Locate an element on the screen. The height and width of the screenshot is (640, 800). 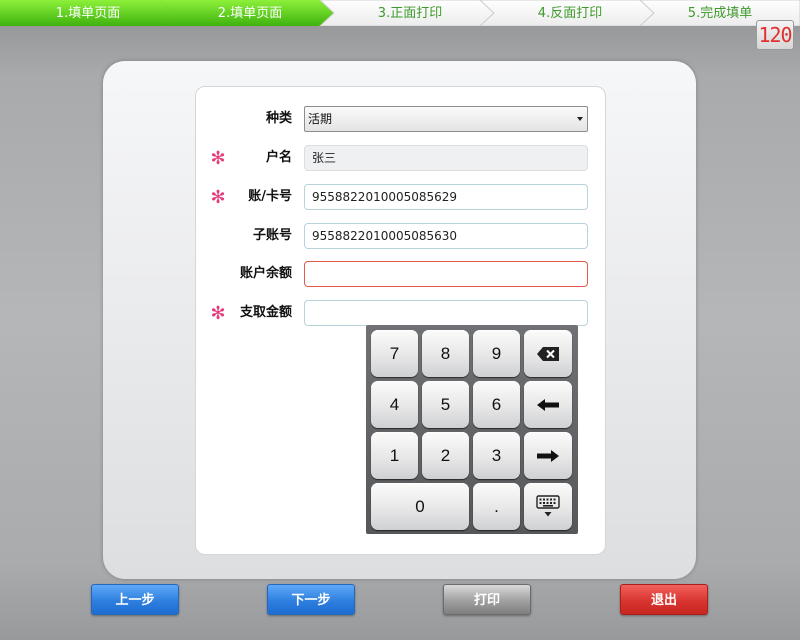
subaccount-label: 子账号 is located at coordinates (272, 235).